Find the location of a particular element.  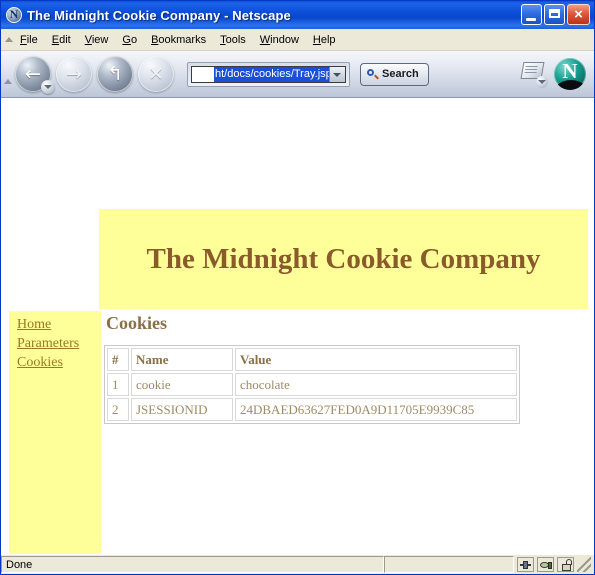

table-header-row: # Name Value is located at coordinates (312, 359).